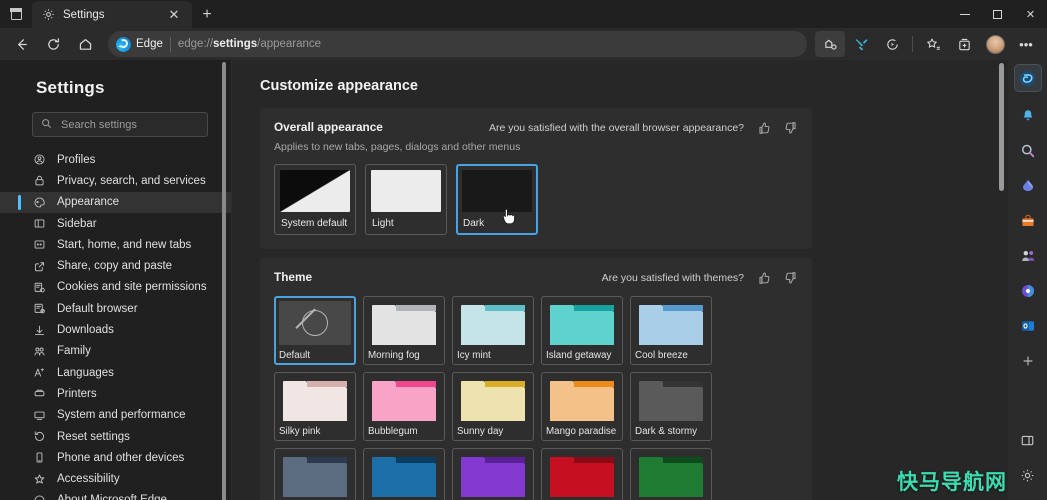 The image size is (1047, 500). I want to click on theme-tile-island-getaway: Island getaway, so click(582, 330).